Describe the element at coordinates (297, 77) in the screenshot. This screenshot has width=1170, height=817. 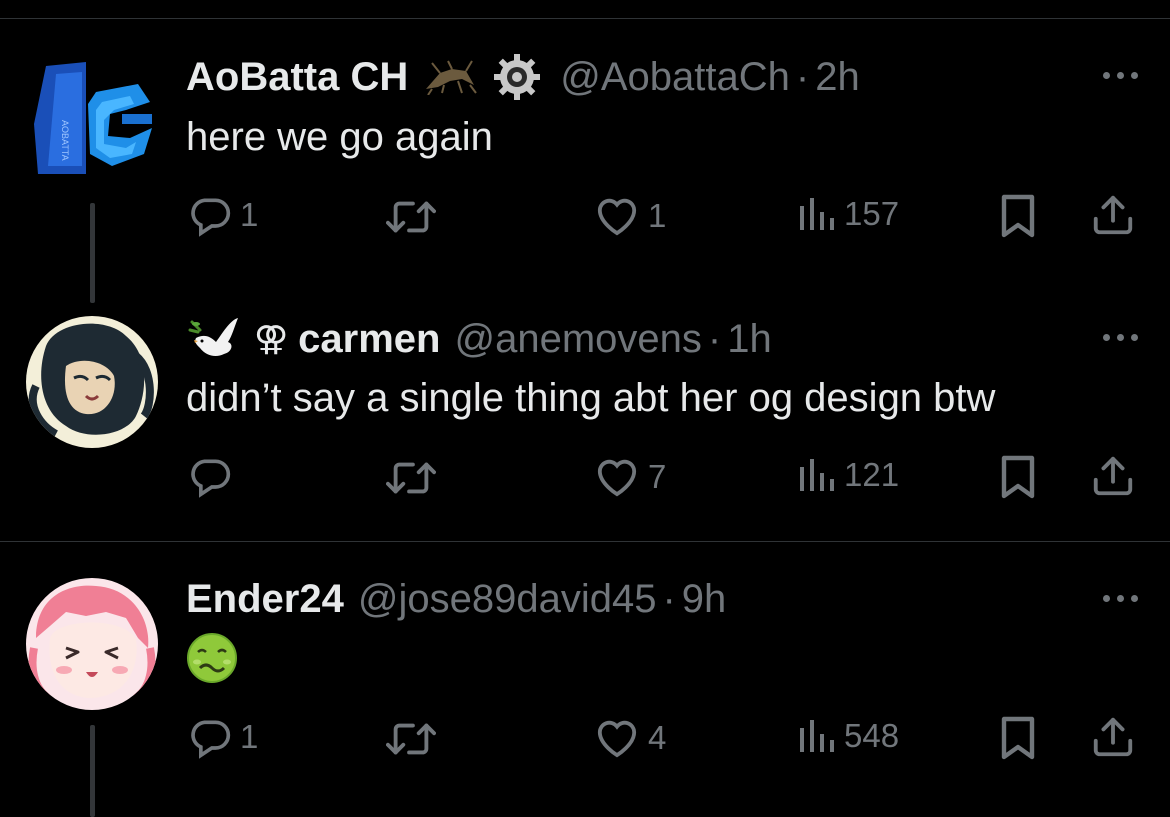
I see `display-name: AoBatta CH` at that location.